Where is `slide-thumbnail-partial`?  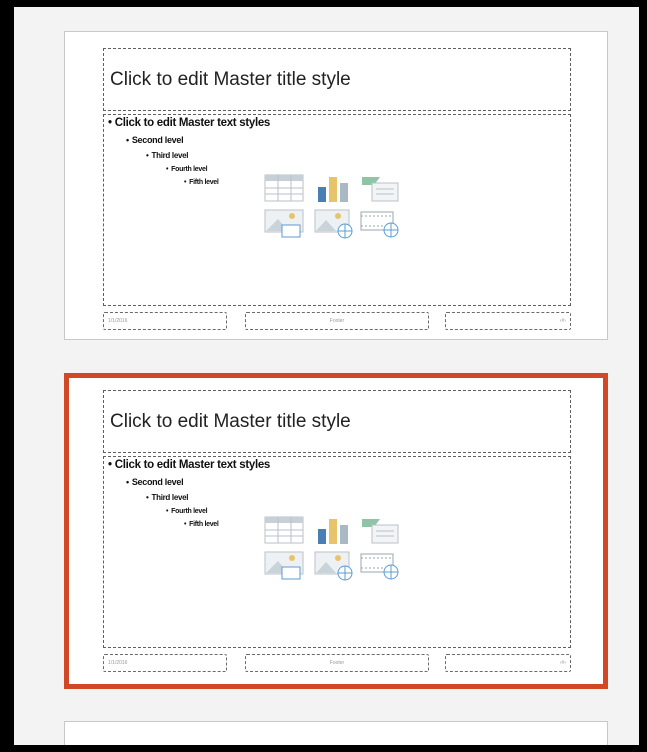
slide-thumbnail-partial is located at coordinates (336, 733).